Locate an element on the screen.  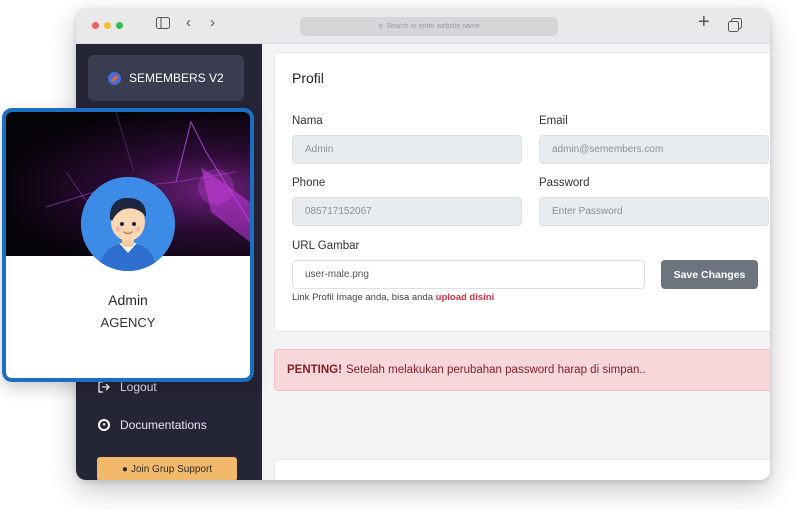
minimize-window-button is located at coordinates (107, 25).